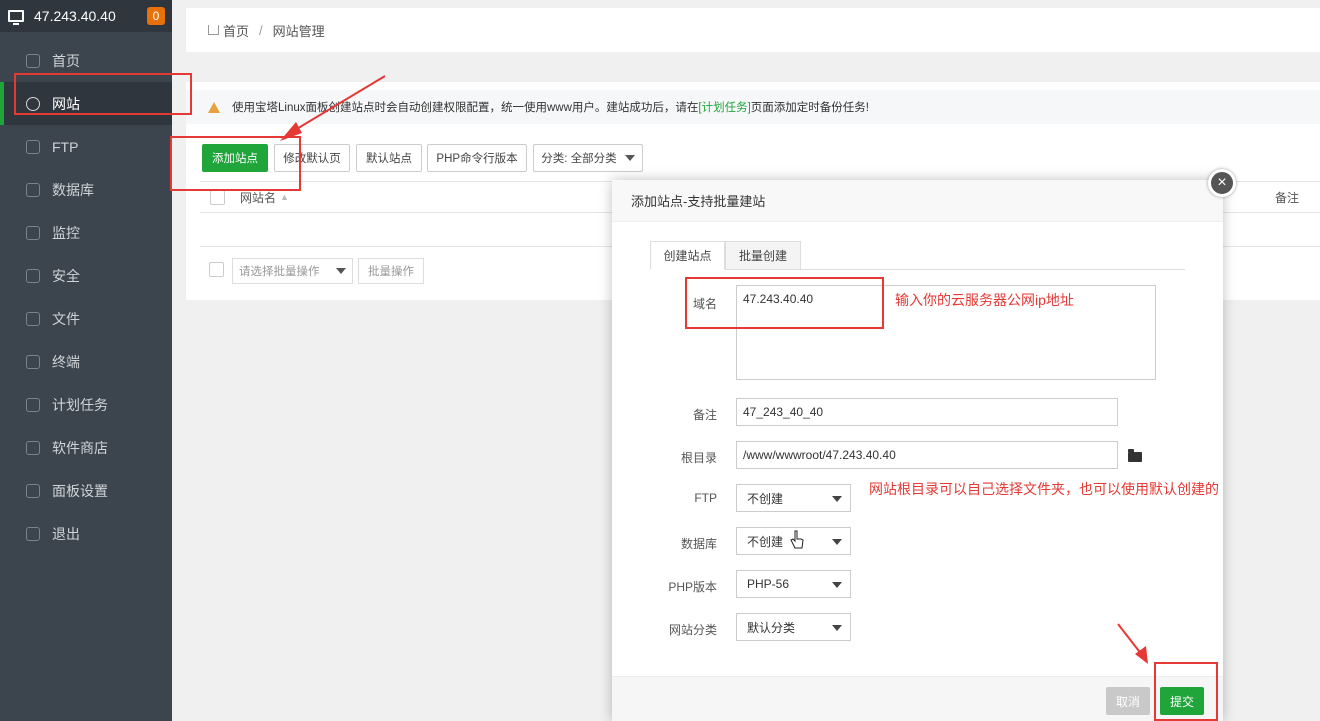 The image size is (1320, 721). Describe the element at coordinates (66, 60) in the screenshot. I see `sidebar-item-label: 首页` at that location.